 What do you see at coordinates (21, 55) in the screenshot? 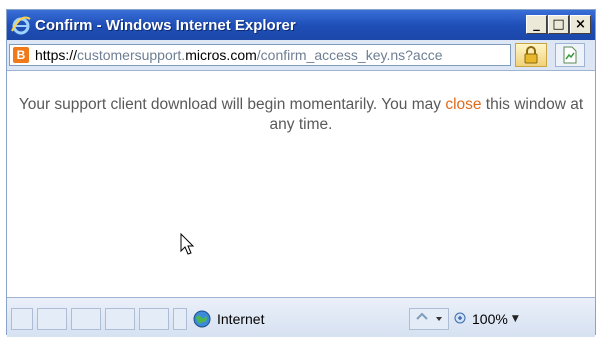
I see `site-favicon-icon: B` at bounding box center [21, 55].